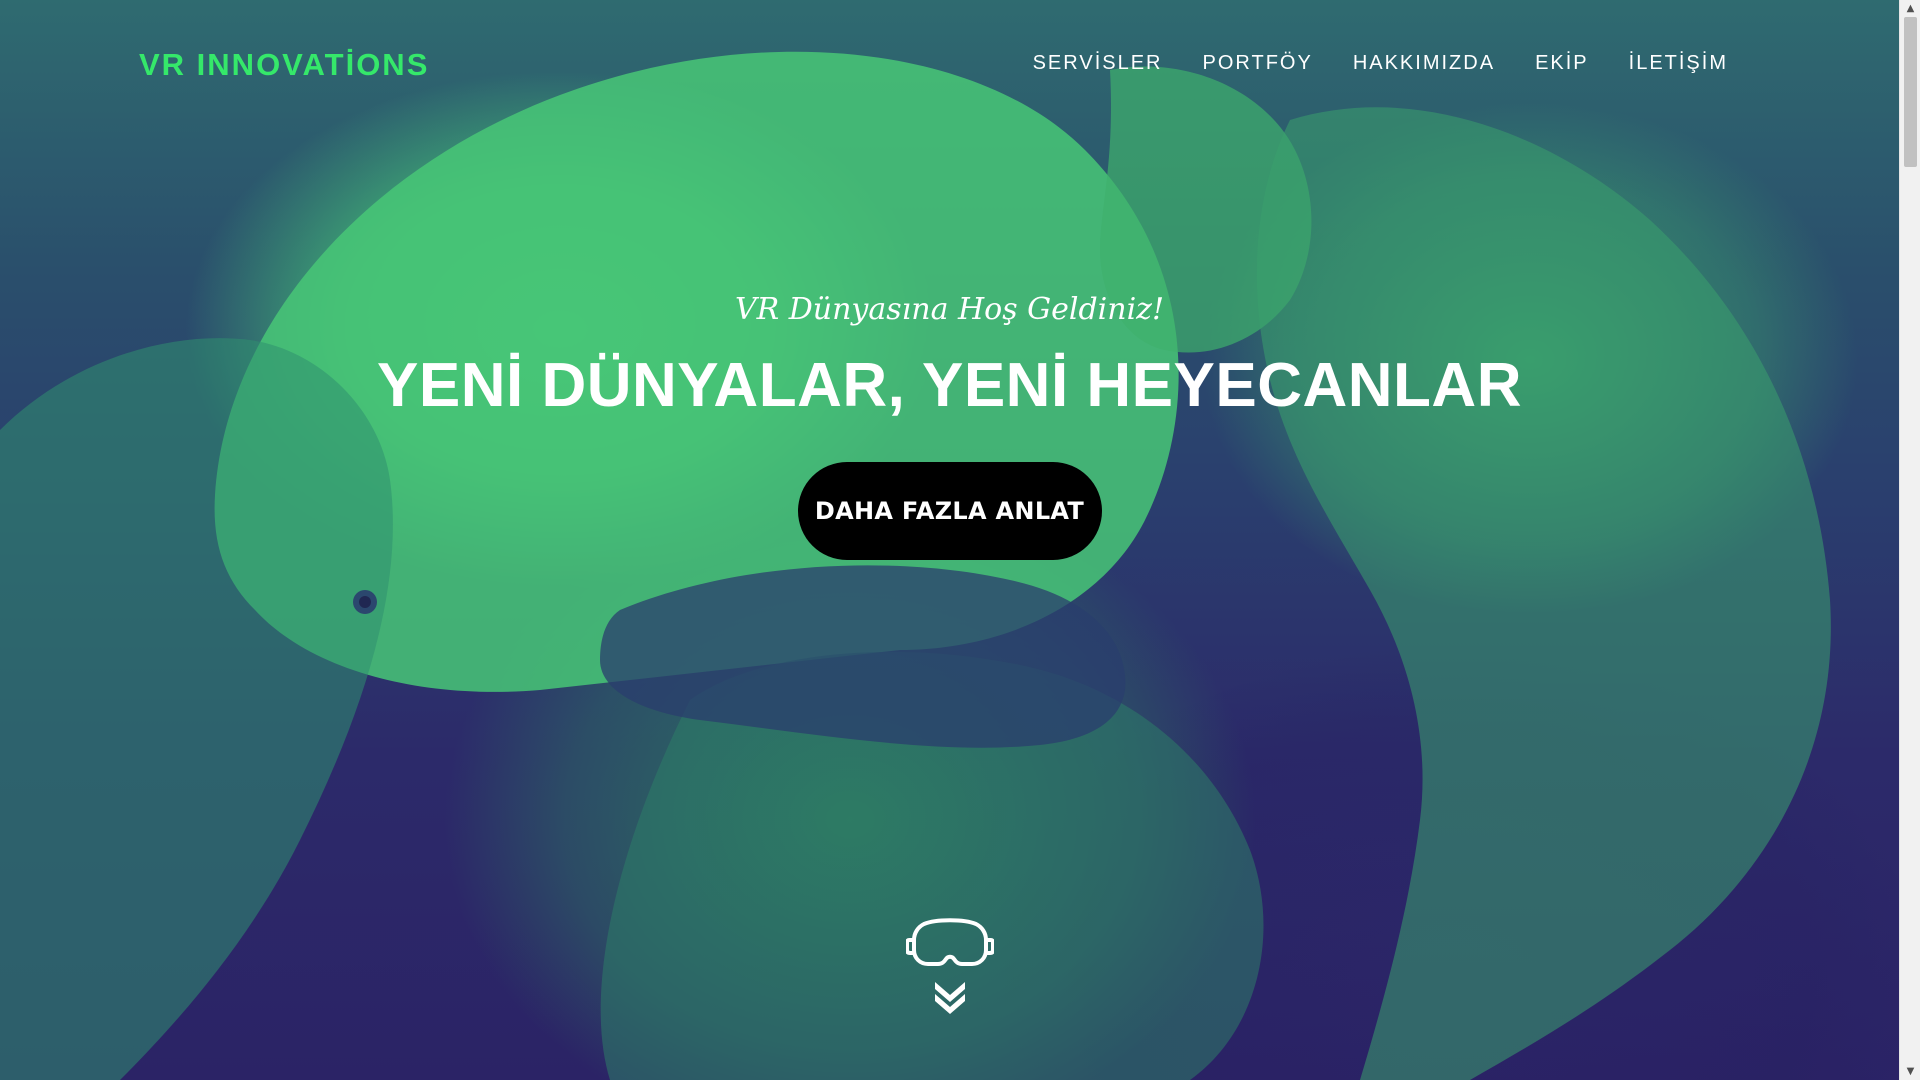  Describe the element at coordinates (1910, 1071) in the screenshot. I see `scroll-down-arrow-icon: ▼` at that location.